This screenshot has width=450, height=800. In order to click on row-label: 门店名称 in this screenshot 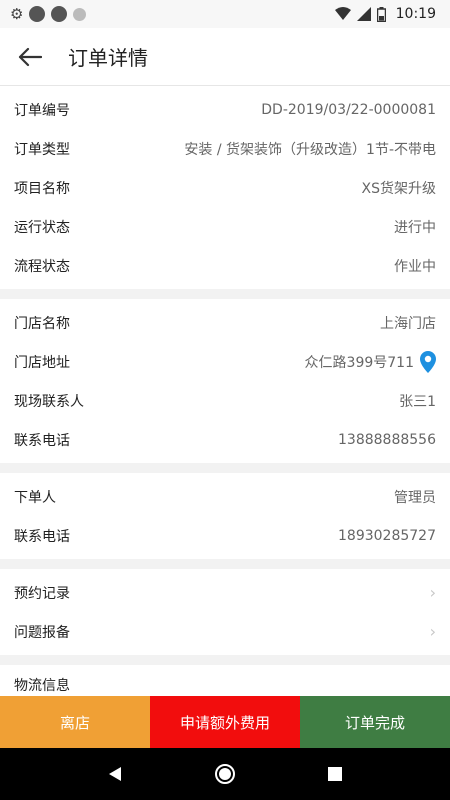, I will do `click(42, 323)`.